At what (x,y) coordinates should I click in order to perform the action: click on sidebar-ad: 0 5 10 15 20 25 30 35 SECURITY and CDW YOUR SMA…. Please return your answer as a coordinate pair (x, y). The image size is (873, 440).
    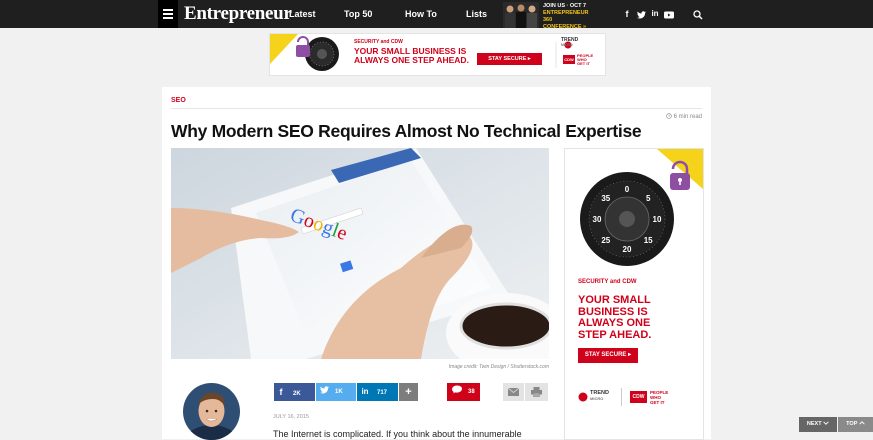
    Looking at the image, I should click on (634, 294).